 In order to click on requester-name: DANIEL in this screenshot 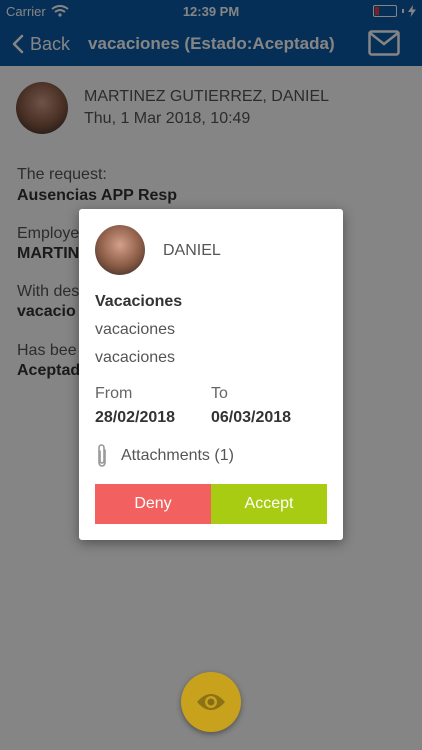, I will do `click(192, 250)`.